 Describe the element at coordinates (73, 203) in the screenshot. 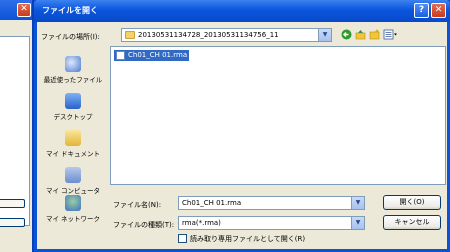

I see `my-network-icon` at that location.